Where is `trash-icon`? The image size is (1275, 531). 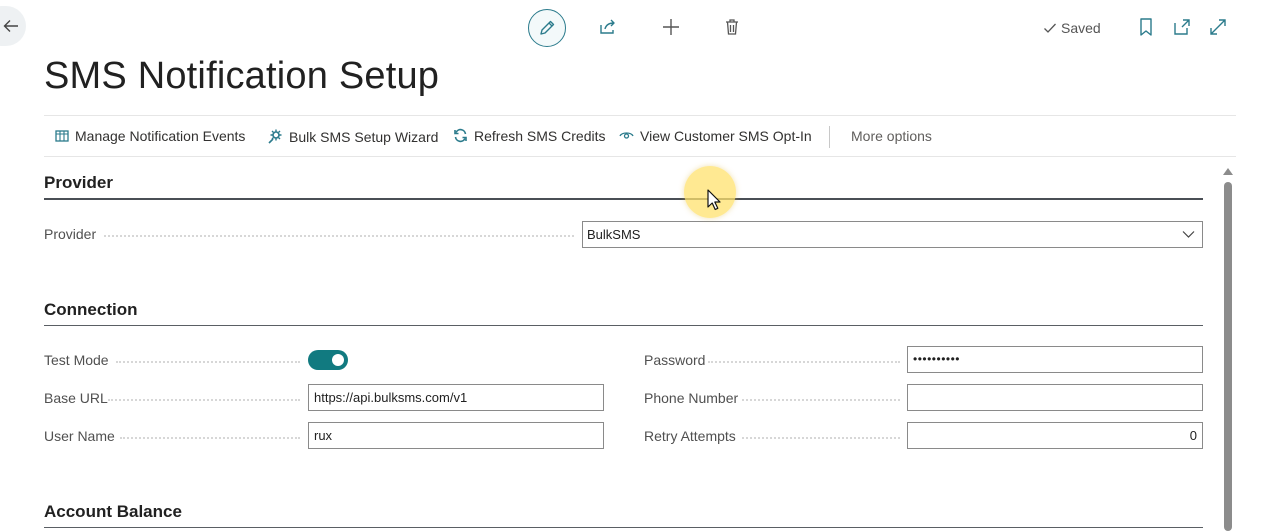
trash-icon is located at coordinates (732, 27).